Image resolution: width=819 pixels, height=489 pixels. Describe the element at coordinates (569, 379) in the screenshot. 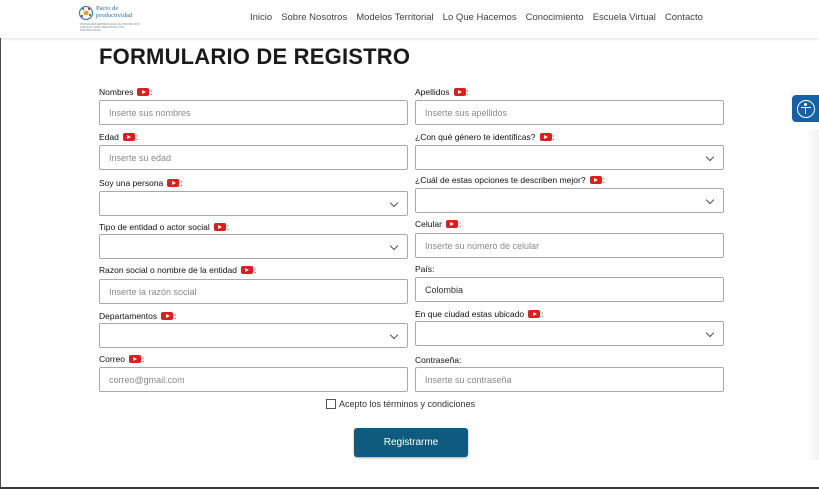

I see `contrasena-input: Inserte su contraseña` at that location.